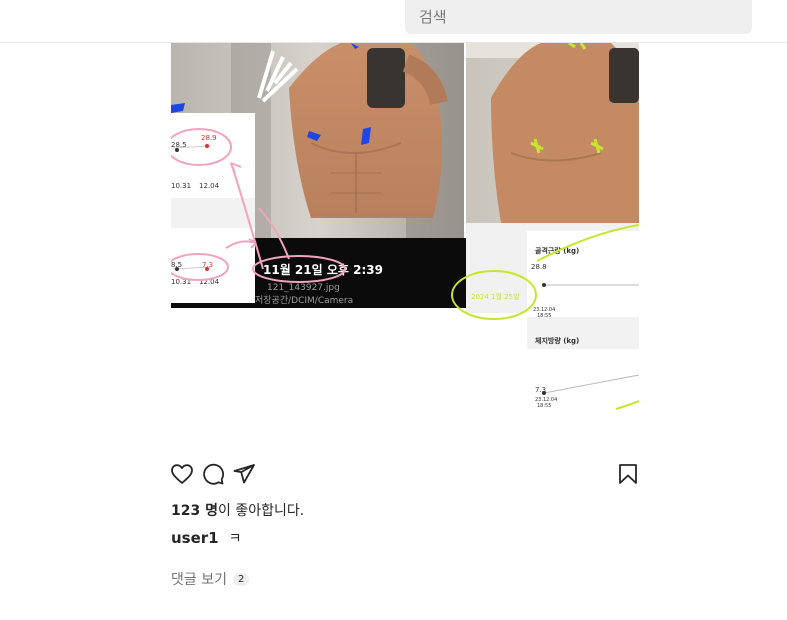 The width and height of the screenshot is (787, 620). I want to click on panel-bottom-time: 18:55, so click(544, 406).